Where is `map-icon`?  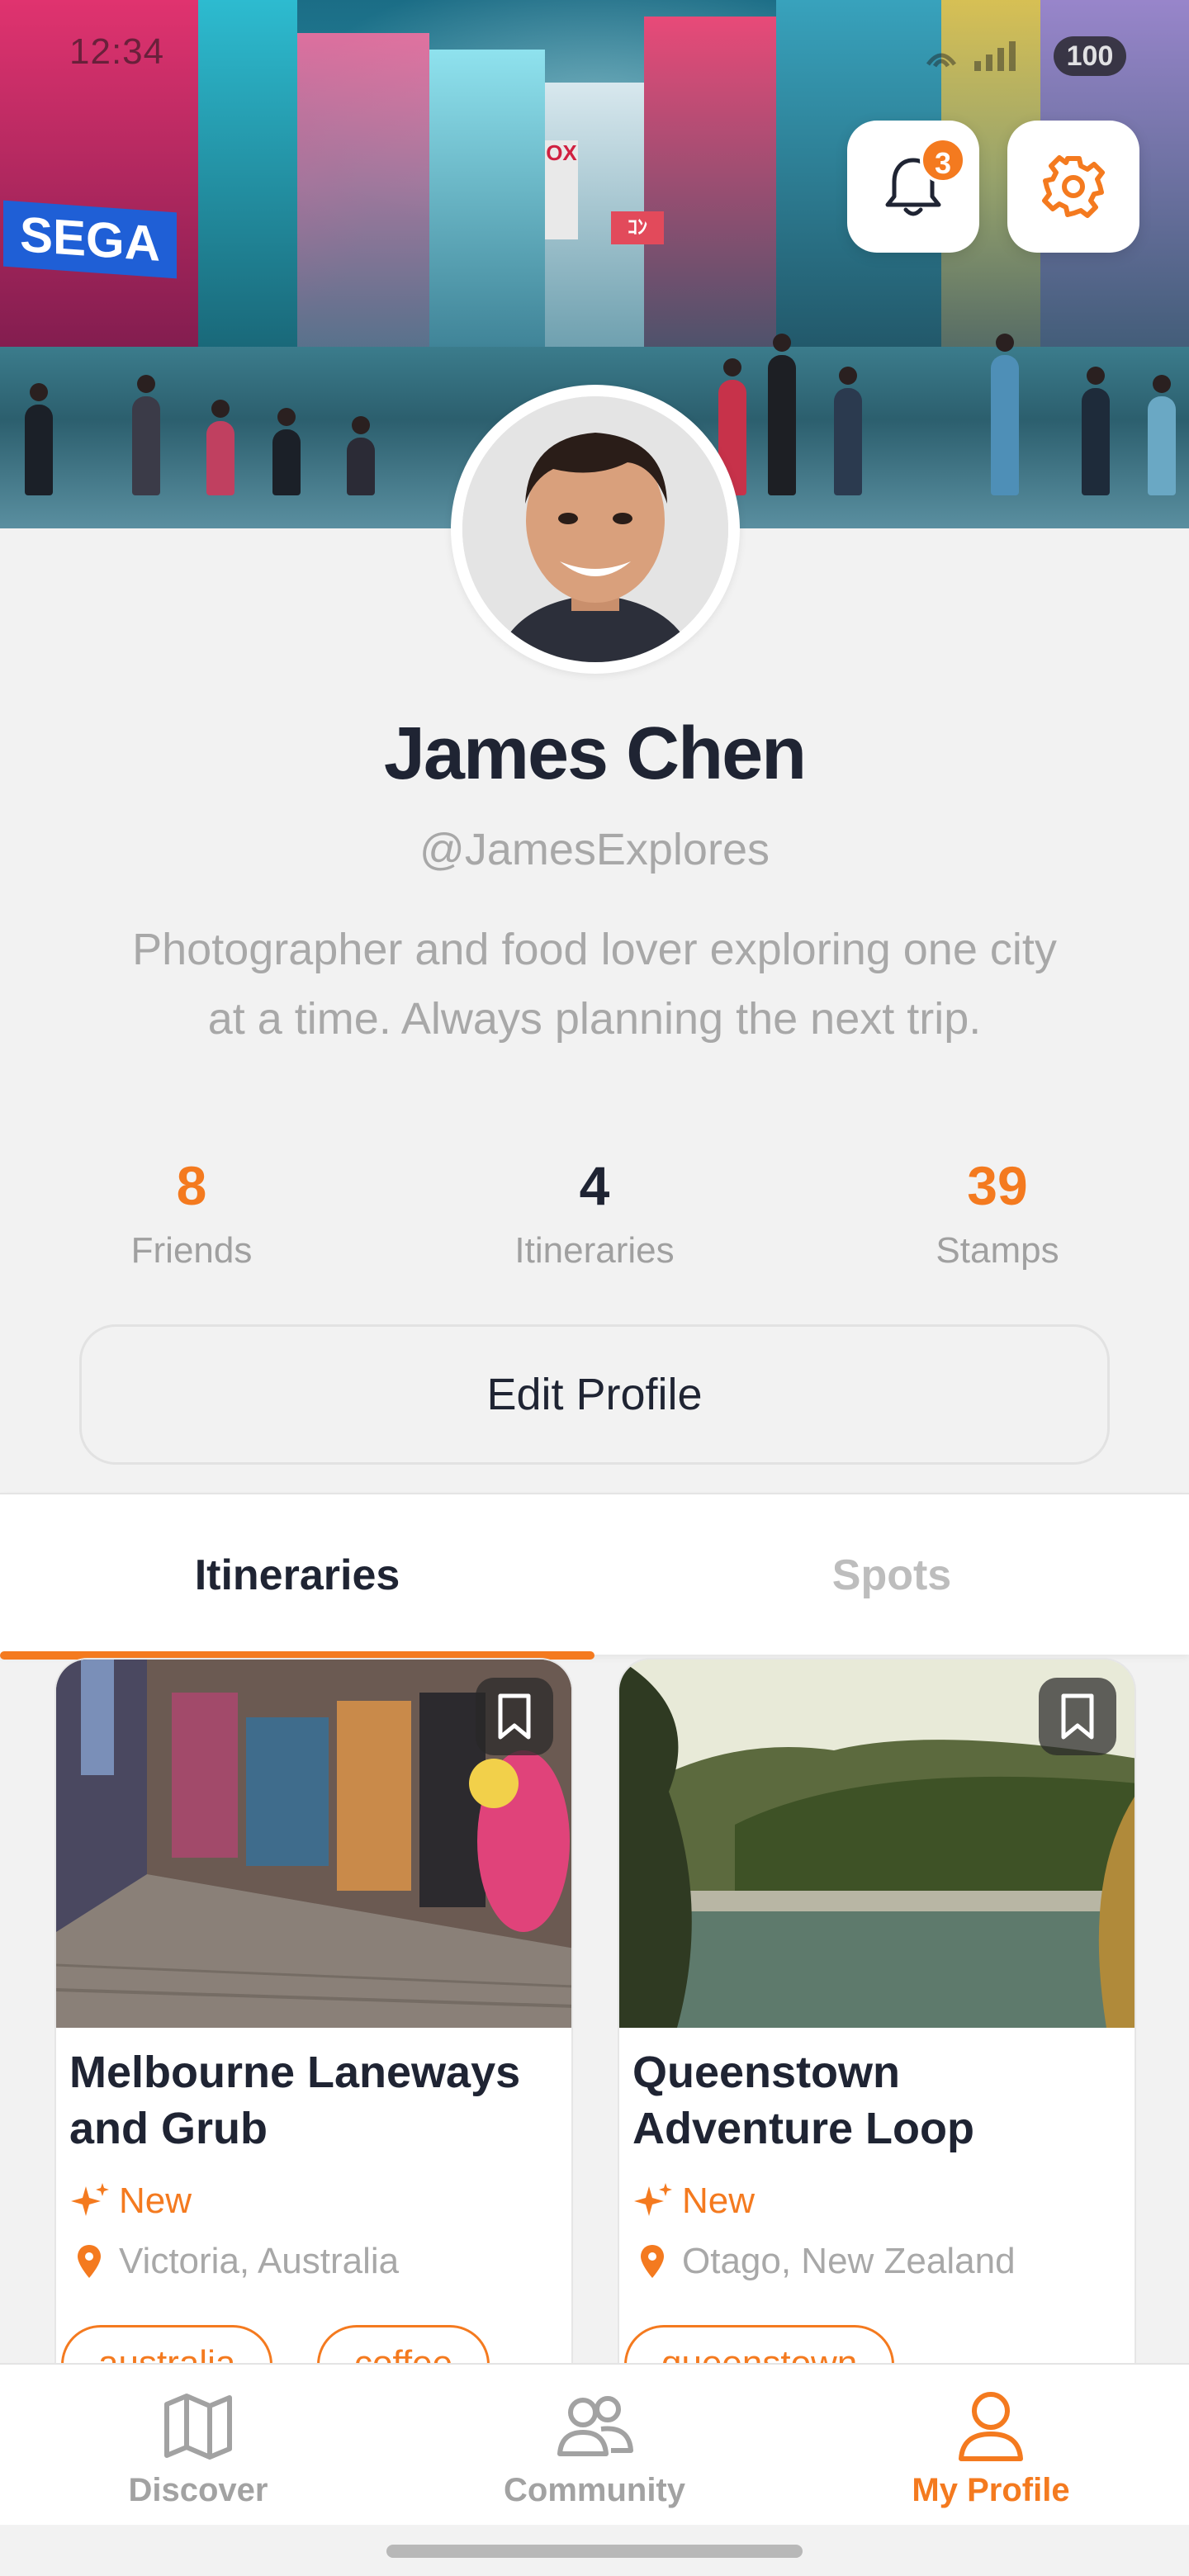 map-icon is located at coordinates (198, 2427).